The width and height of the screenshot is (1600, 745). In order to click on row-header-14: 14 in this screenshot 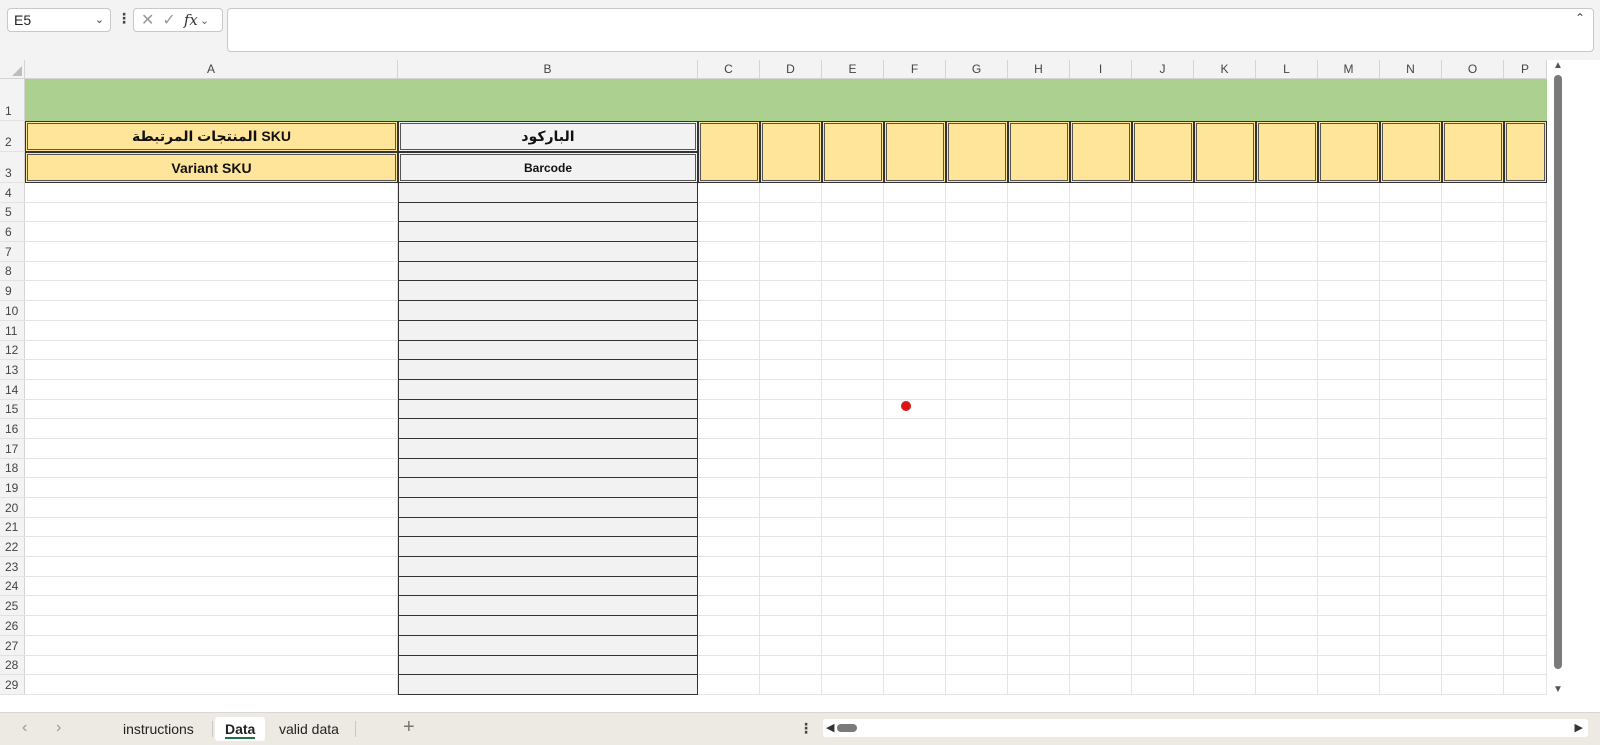, I will do `click(12, 390)`.